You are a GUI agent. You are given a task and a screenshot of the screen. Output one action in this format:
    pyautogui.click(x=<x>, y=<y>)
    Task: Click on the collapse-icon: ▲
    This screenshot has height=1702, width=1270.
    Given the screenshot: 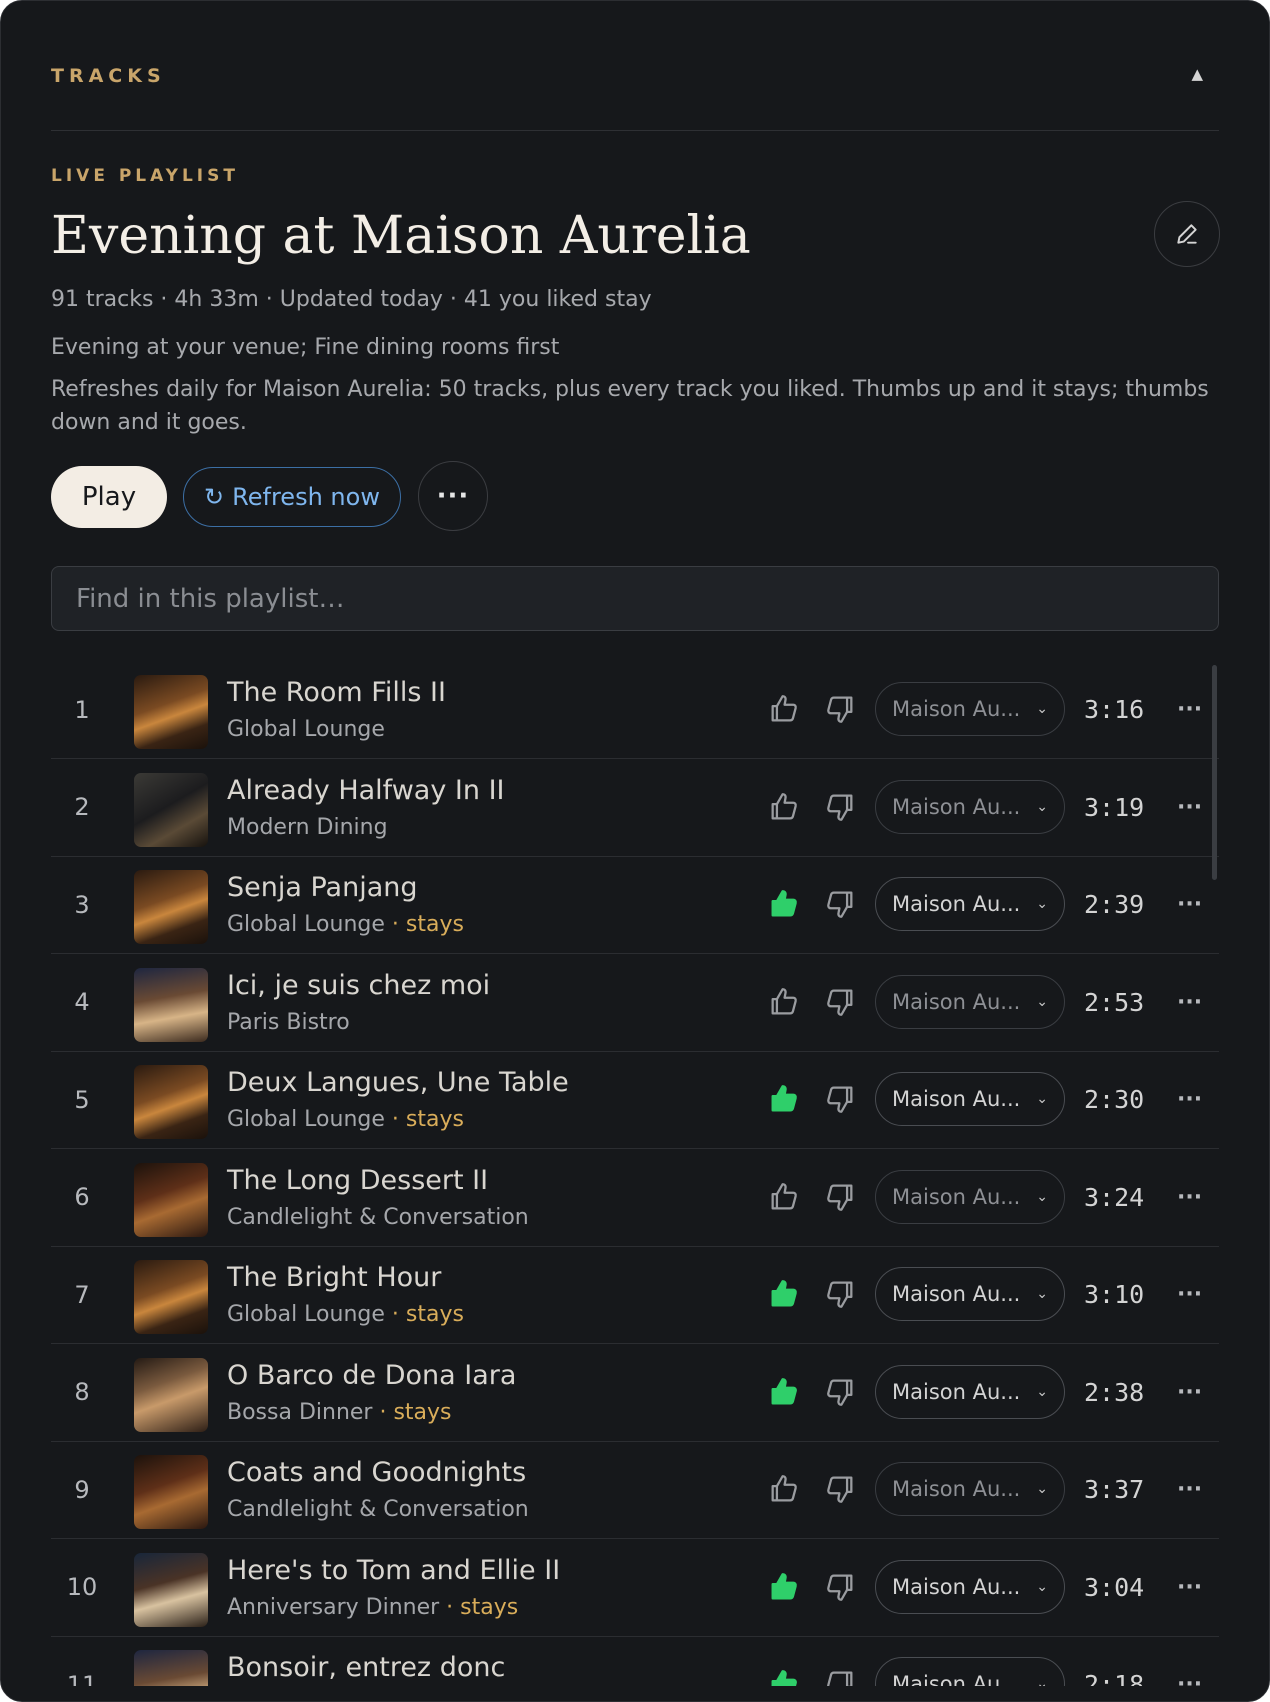 What is the action you would take?
    pyautogui.click(x=1197, y=74)
    